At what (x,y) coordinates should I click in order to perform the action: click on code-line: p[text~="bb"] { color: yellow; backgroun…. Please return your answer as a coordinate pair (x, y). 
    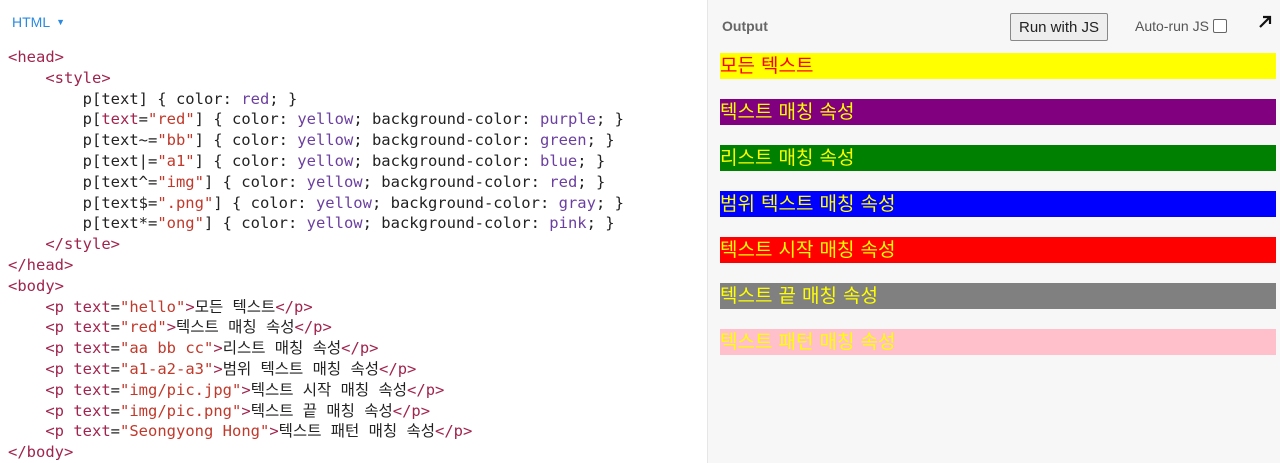
    Looking at the image, I should click on (311, 140).